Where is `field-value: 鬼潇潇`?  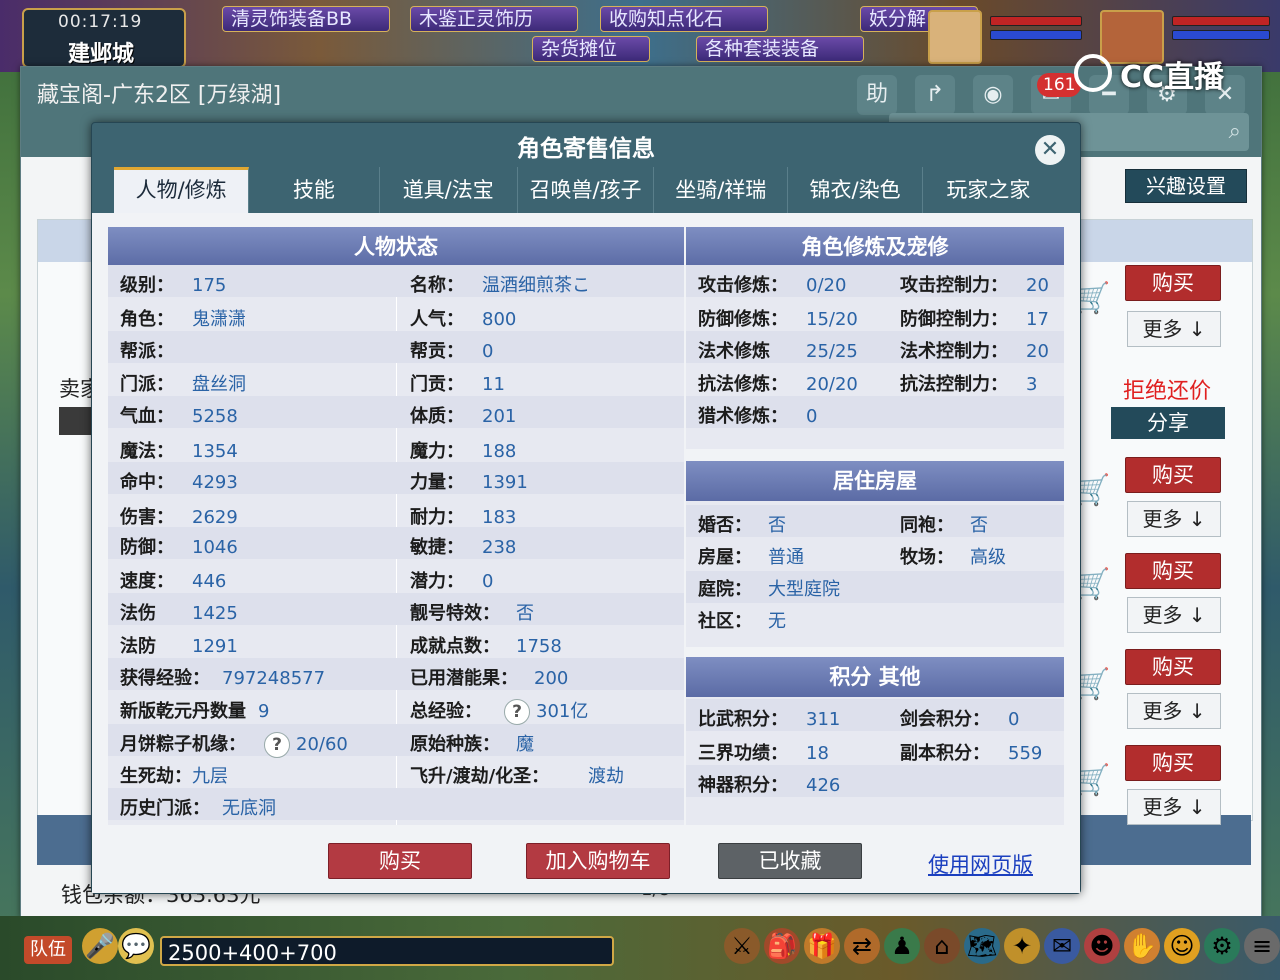 field-value: 鬼潇潇 is located at coordinates (219, 319).